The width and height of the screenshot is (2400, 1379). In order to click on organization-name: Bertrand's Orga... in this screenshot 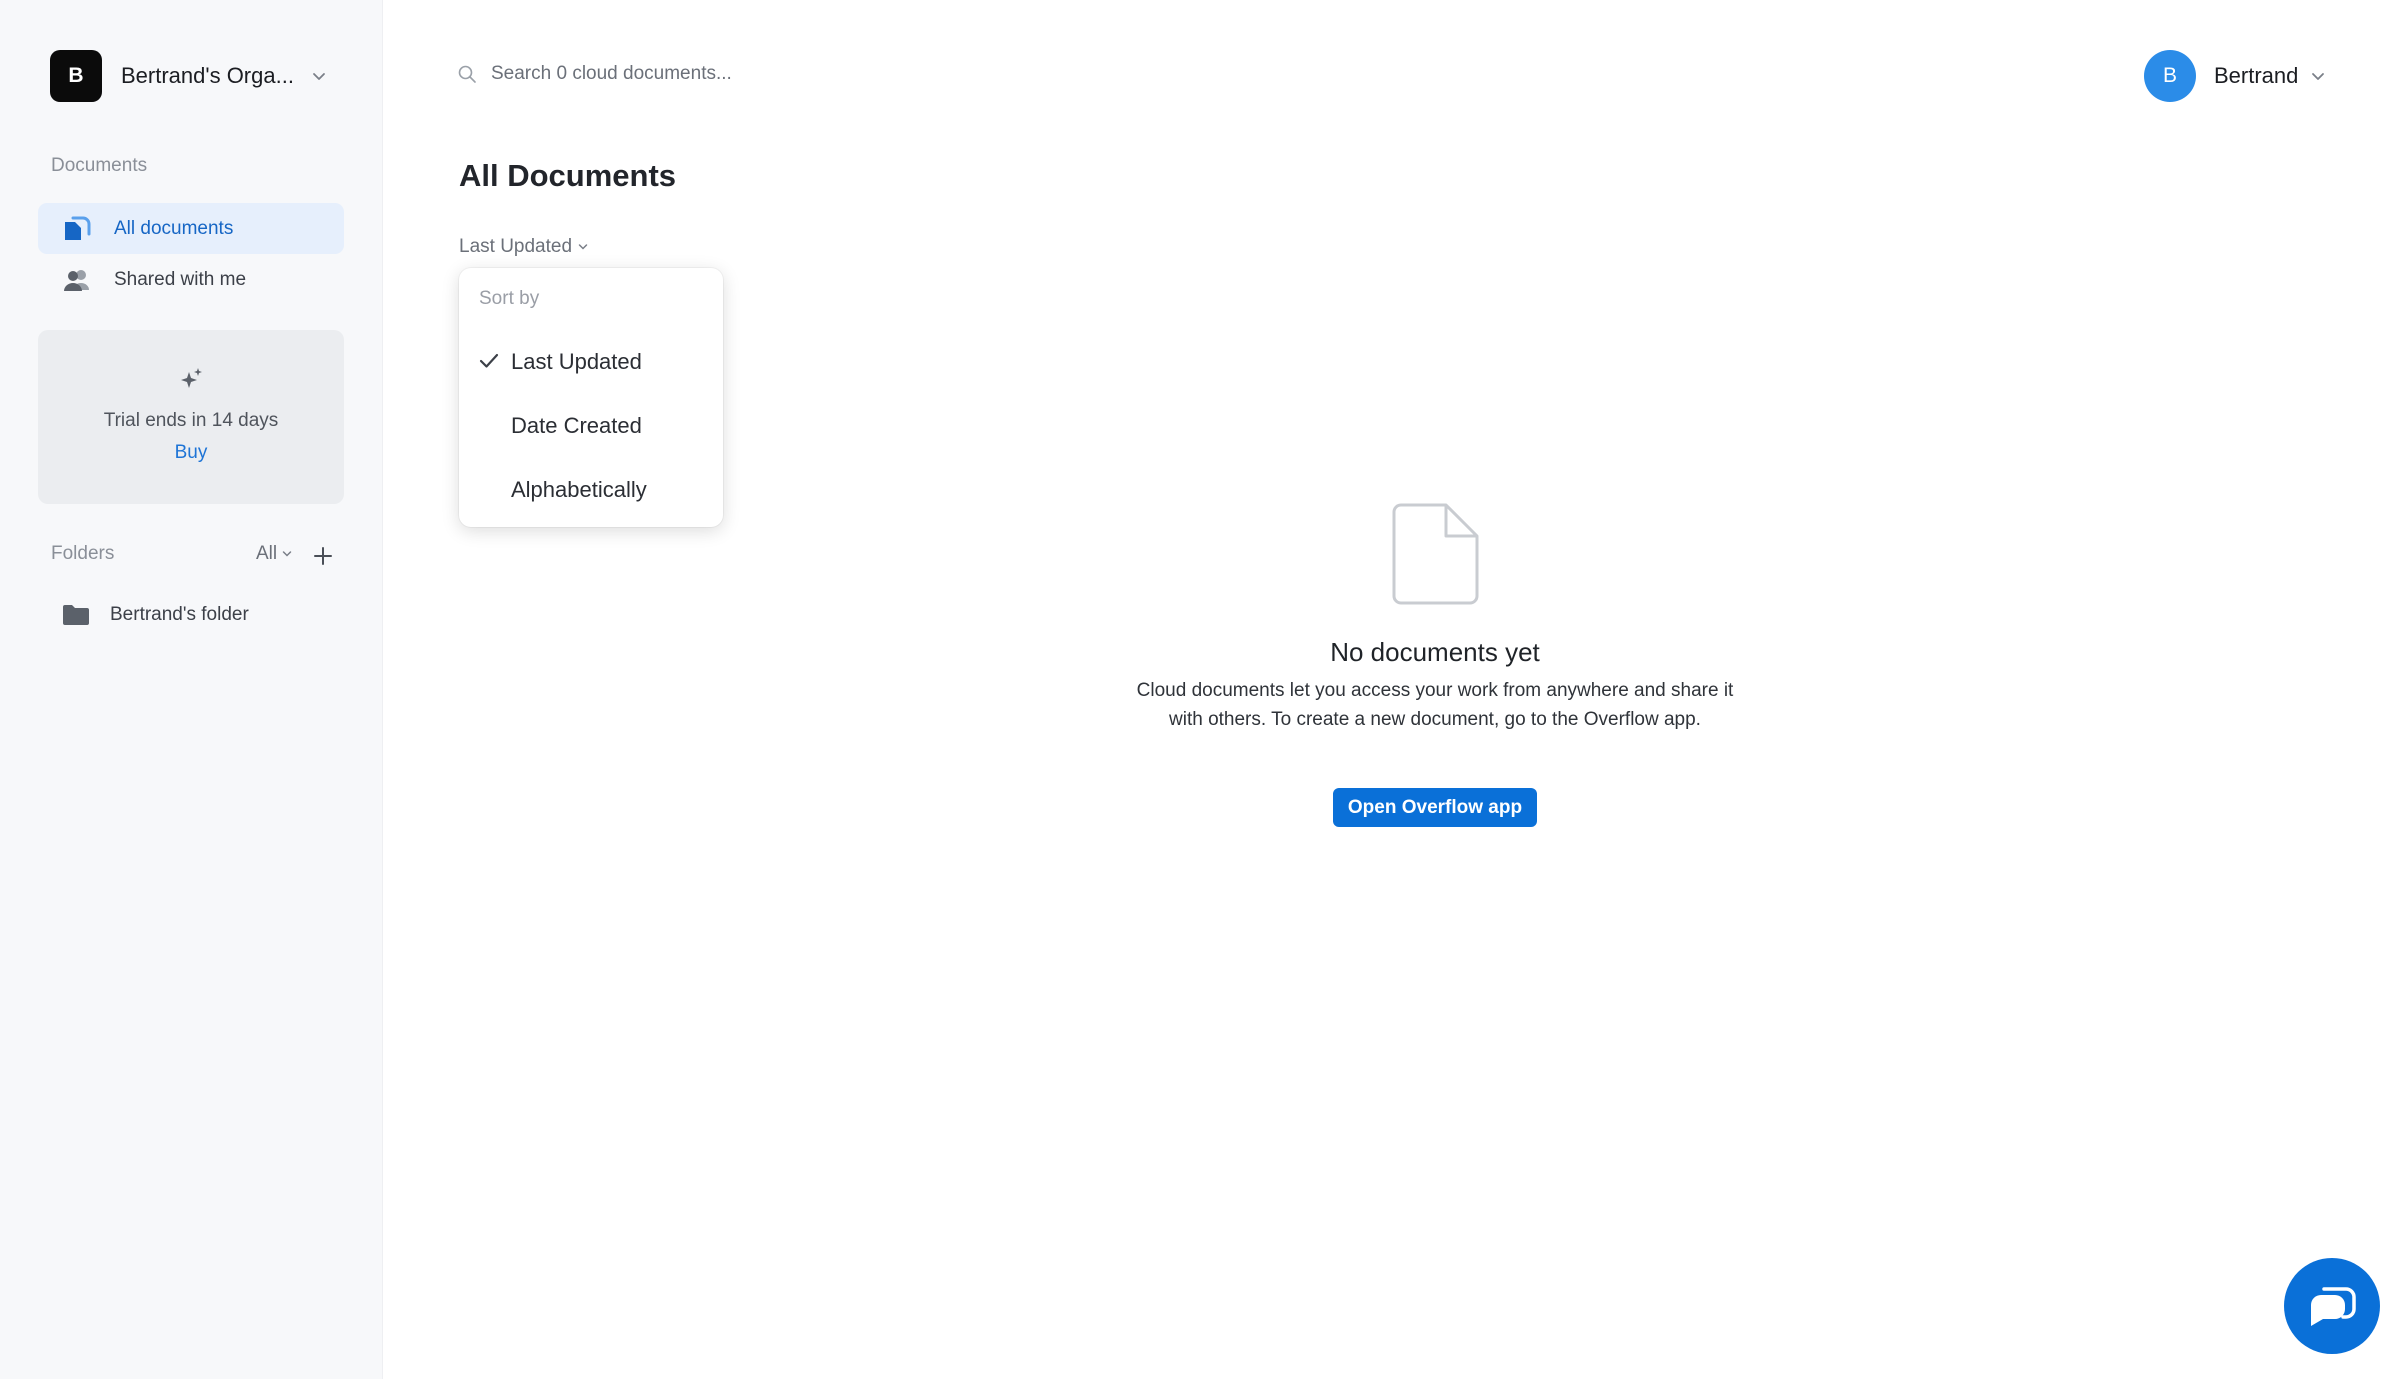, I will do `click(207, 75)`.